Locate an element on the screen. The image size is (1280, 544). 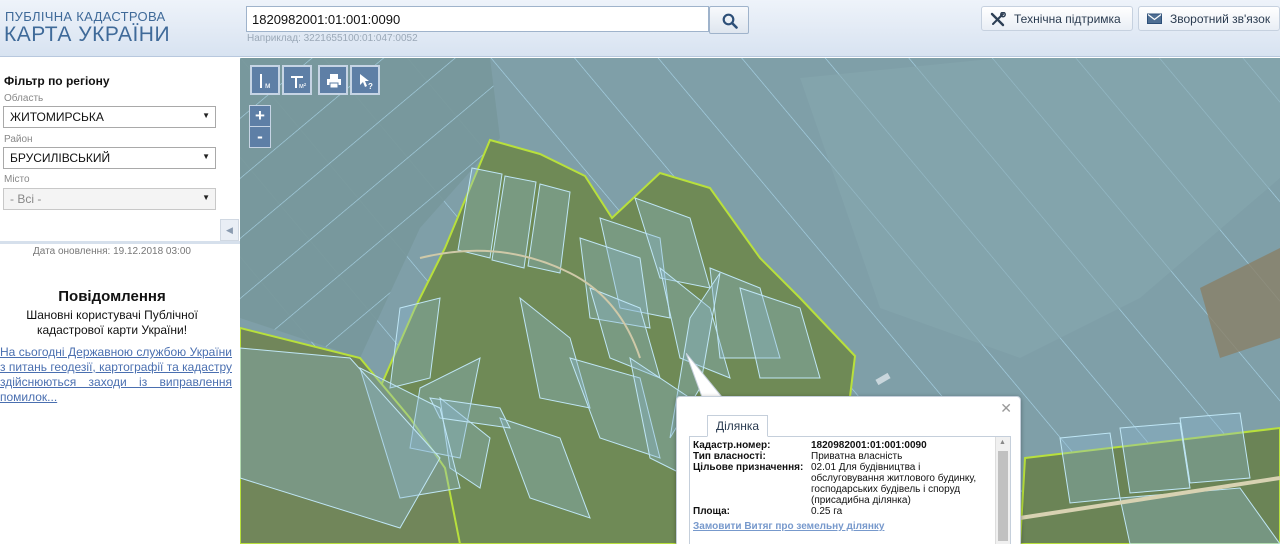
svg-text: м is located at coordinates (268, 85).